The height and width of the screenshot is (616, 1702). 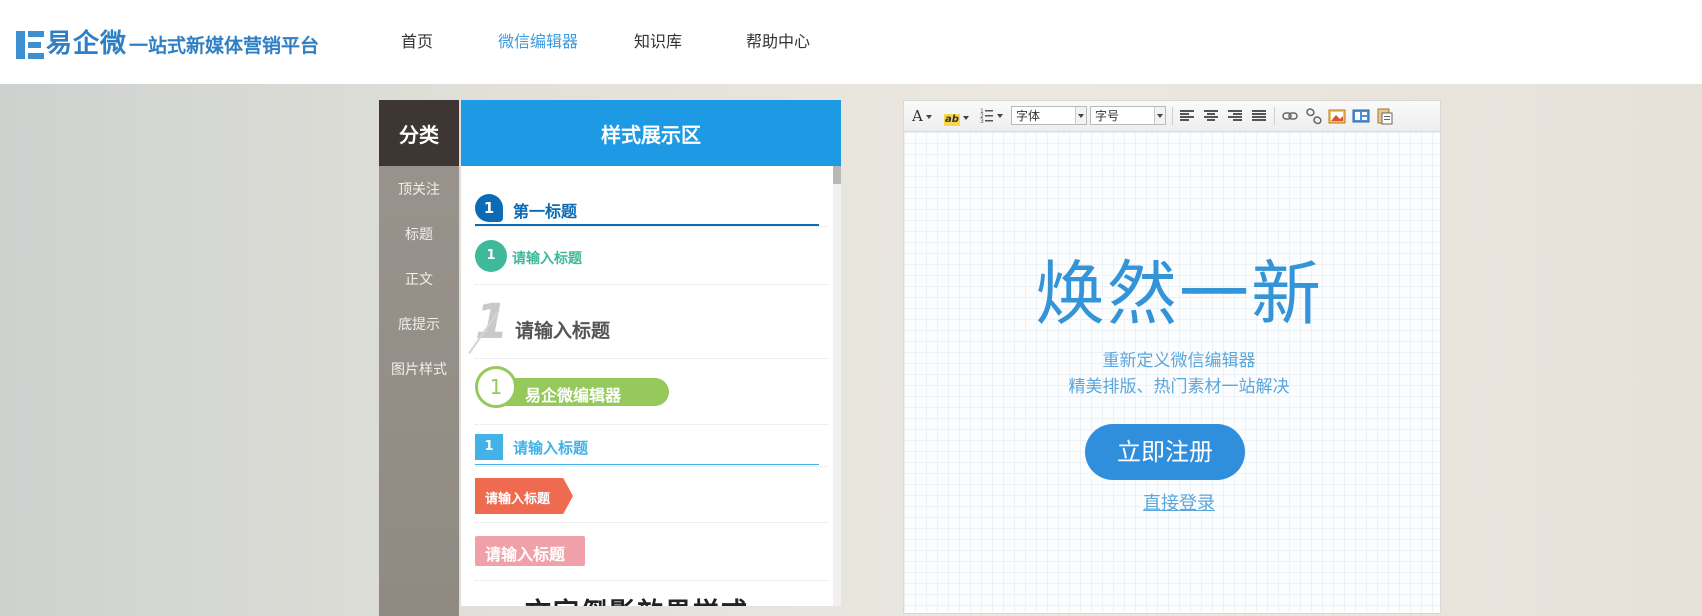 What do you see at coordinates (1290, 116) in the screenshot?
I see `link-icon` at bounding box center [1290, 116].